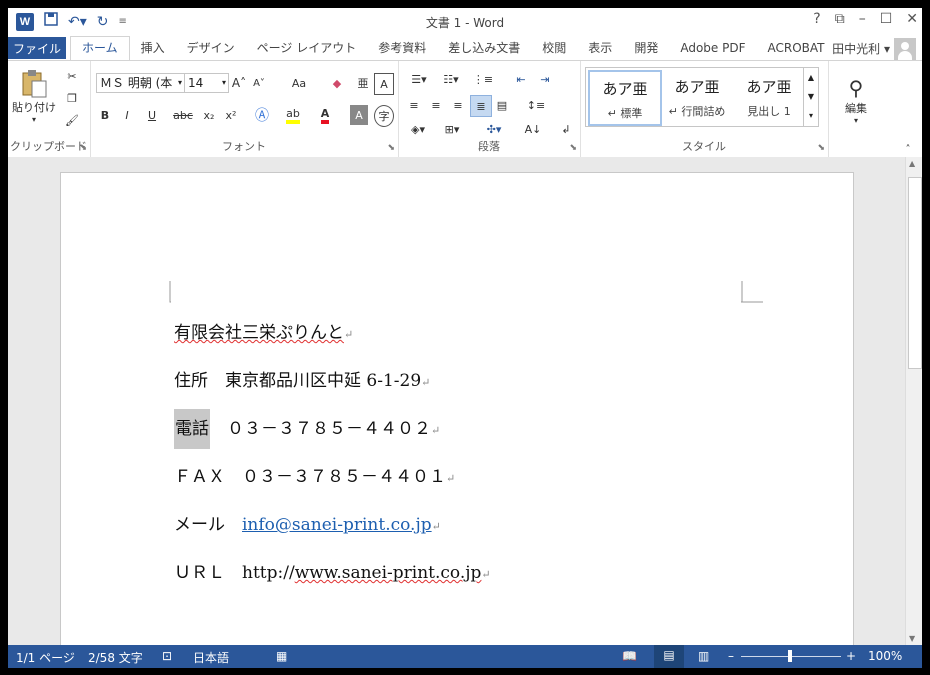 This screenshot has width=930, height=675. I want to click on user-name: 田中光利 ▾, so click(861, 48).